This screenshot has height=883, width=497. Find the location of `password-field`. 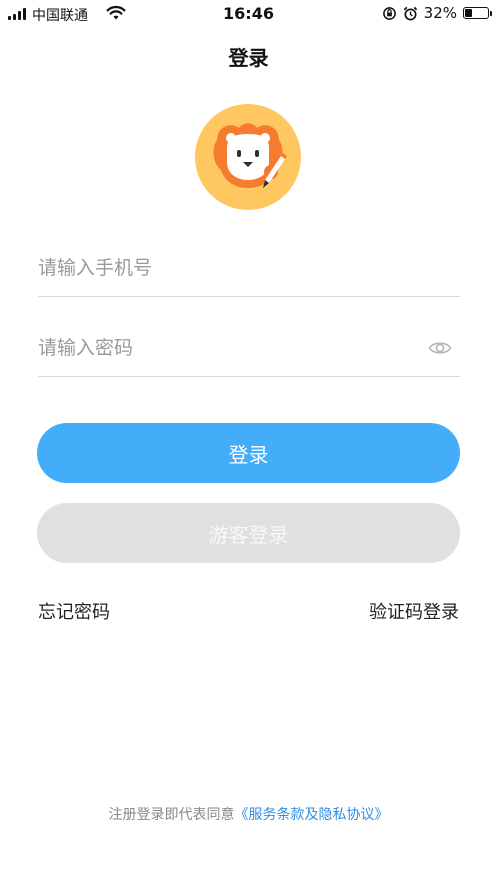

password-field is located at coordinates (249, 348).